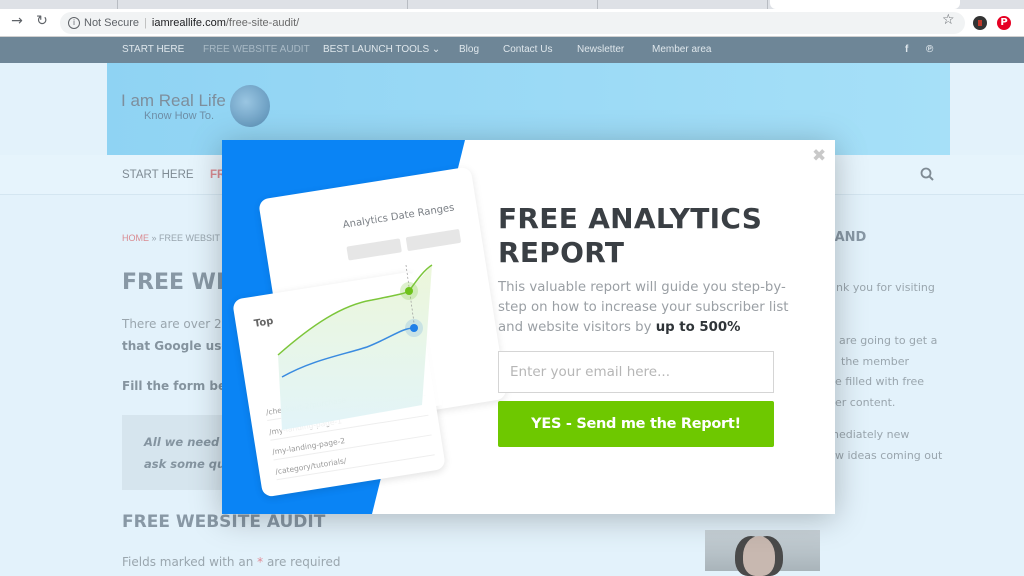 The image size is (1024, 576). Describe the element at coordinates (135, 238) in the screenshot. I see `breadcrumb-home: HOME` at that location.